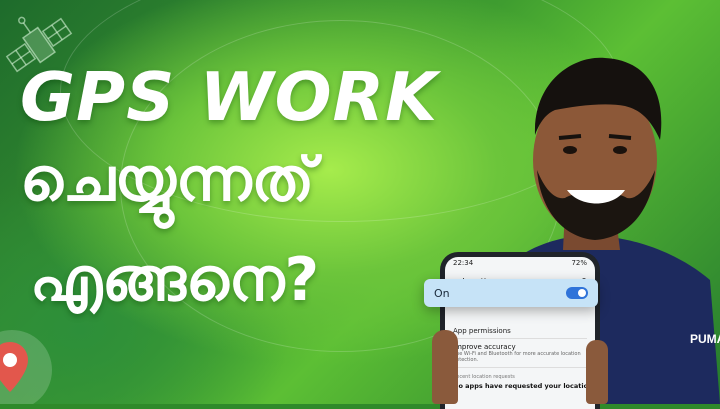 The image size is (720, 409). What do you see at coordinates (484, 377) in the screenshot?
I see `recent-requests-label: Recent location requests` at bounding box center [484, 377].